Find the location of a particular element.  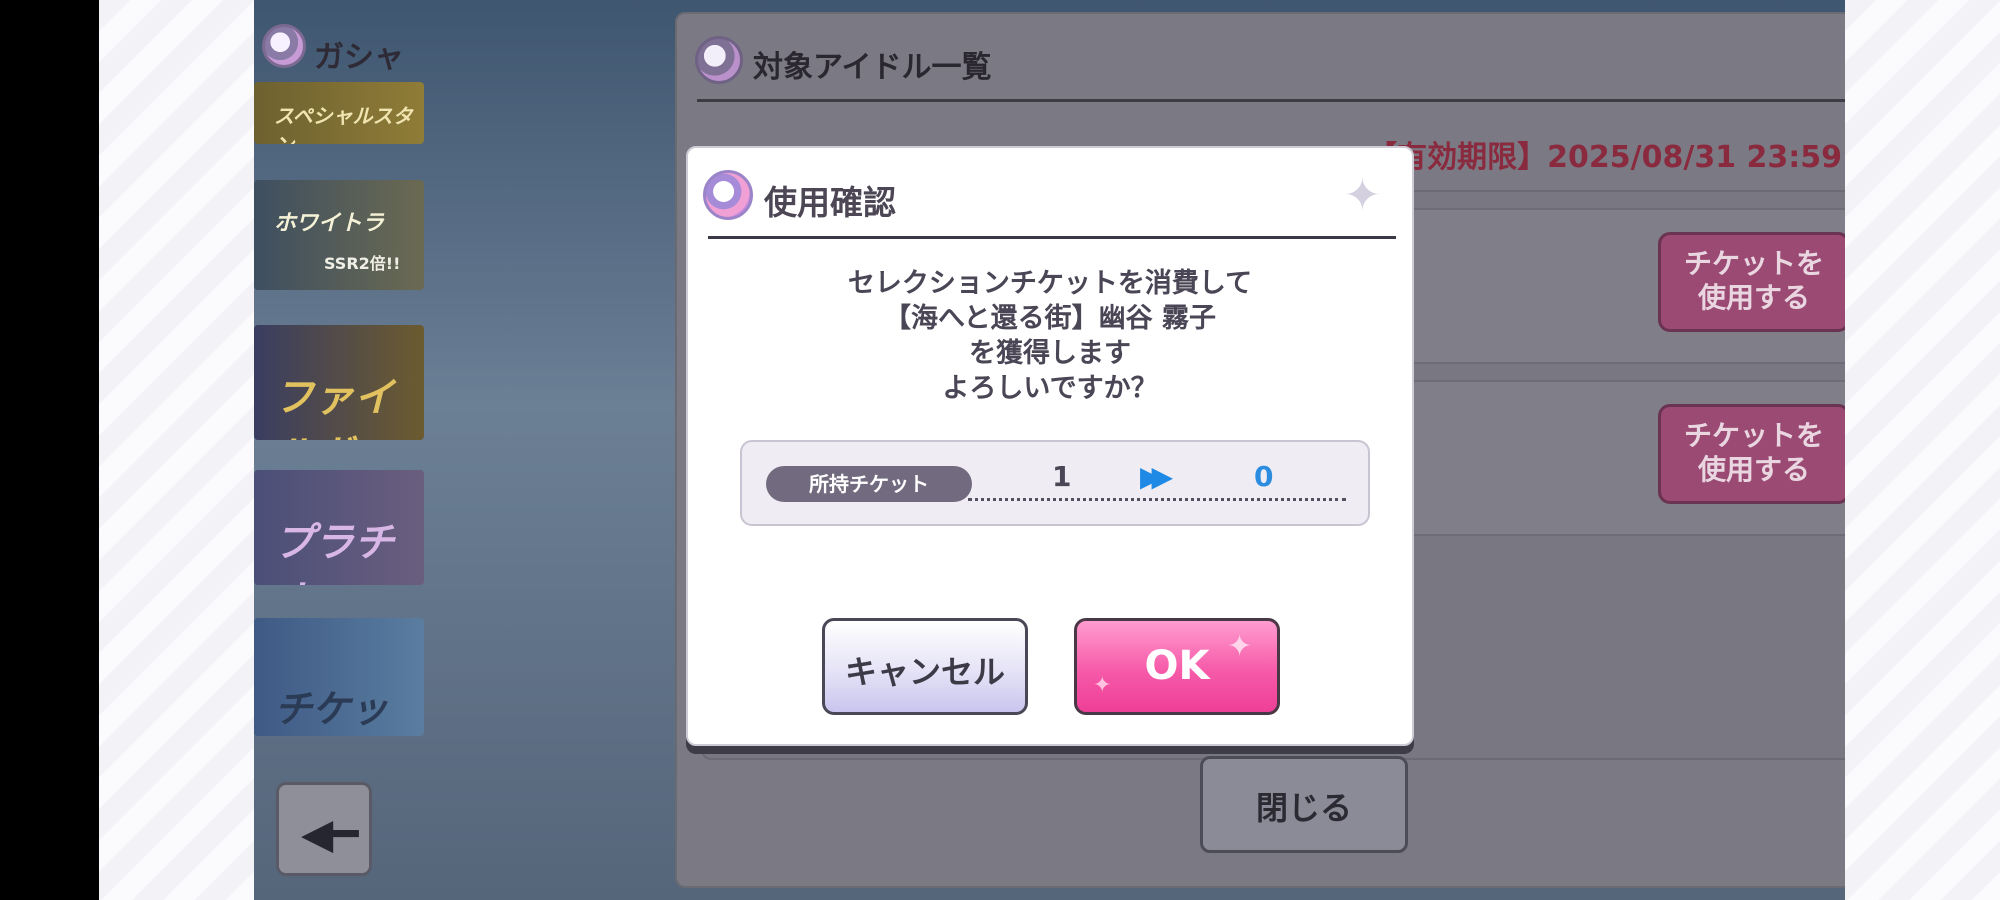

expiry-deadline: 【有効期限】2025/08/31 23:59まで is located at coordinates (1606, 157).